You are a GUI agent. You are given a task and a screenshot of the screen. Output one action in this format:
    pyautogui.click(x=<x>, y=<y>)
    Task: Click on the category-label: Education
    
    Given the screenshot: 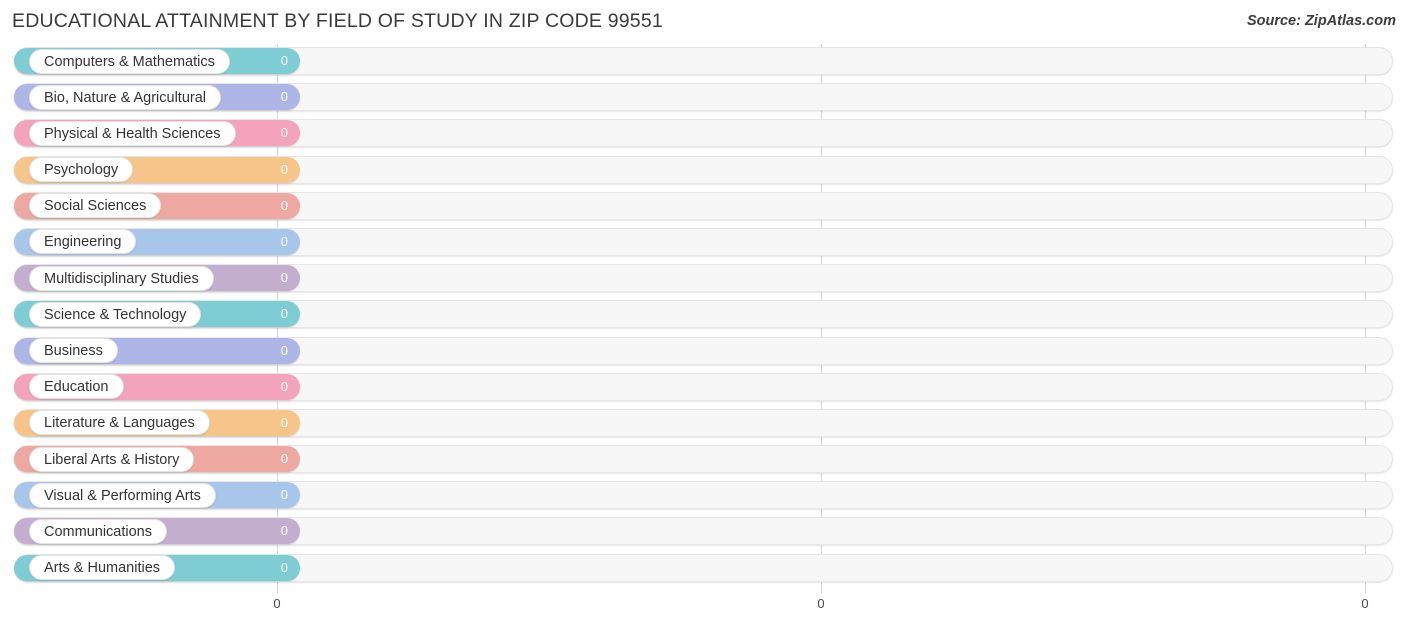 What is the action you would take?
    pyautogui.click(x=76, y=387)
    